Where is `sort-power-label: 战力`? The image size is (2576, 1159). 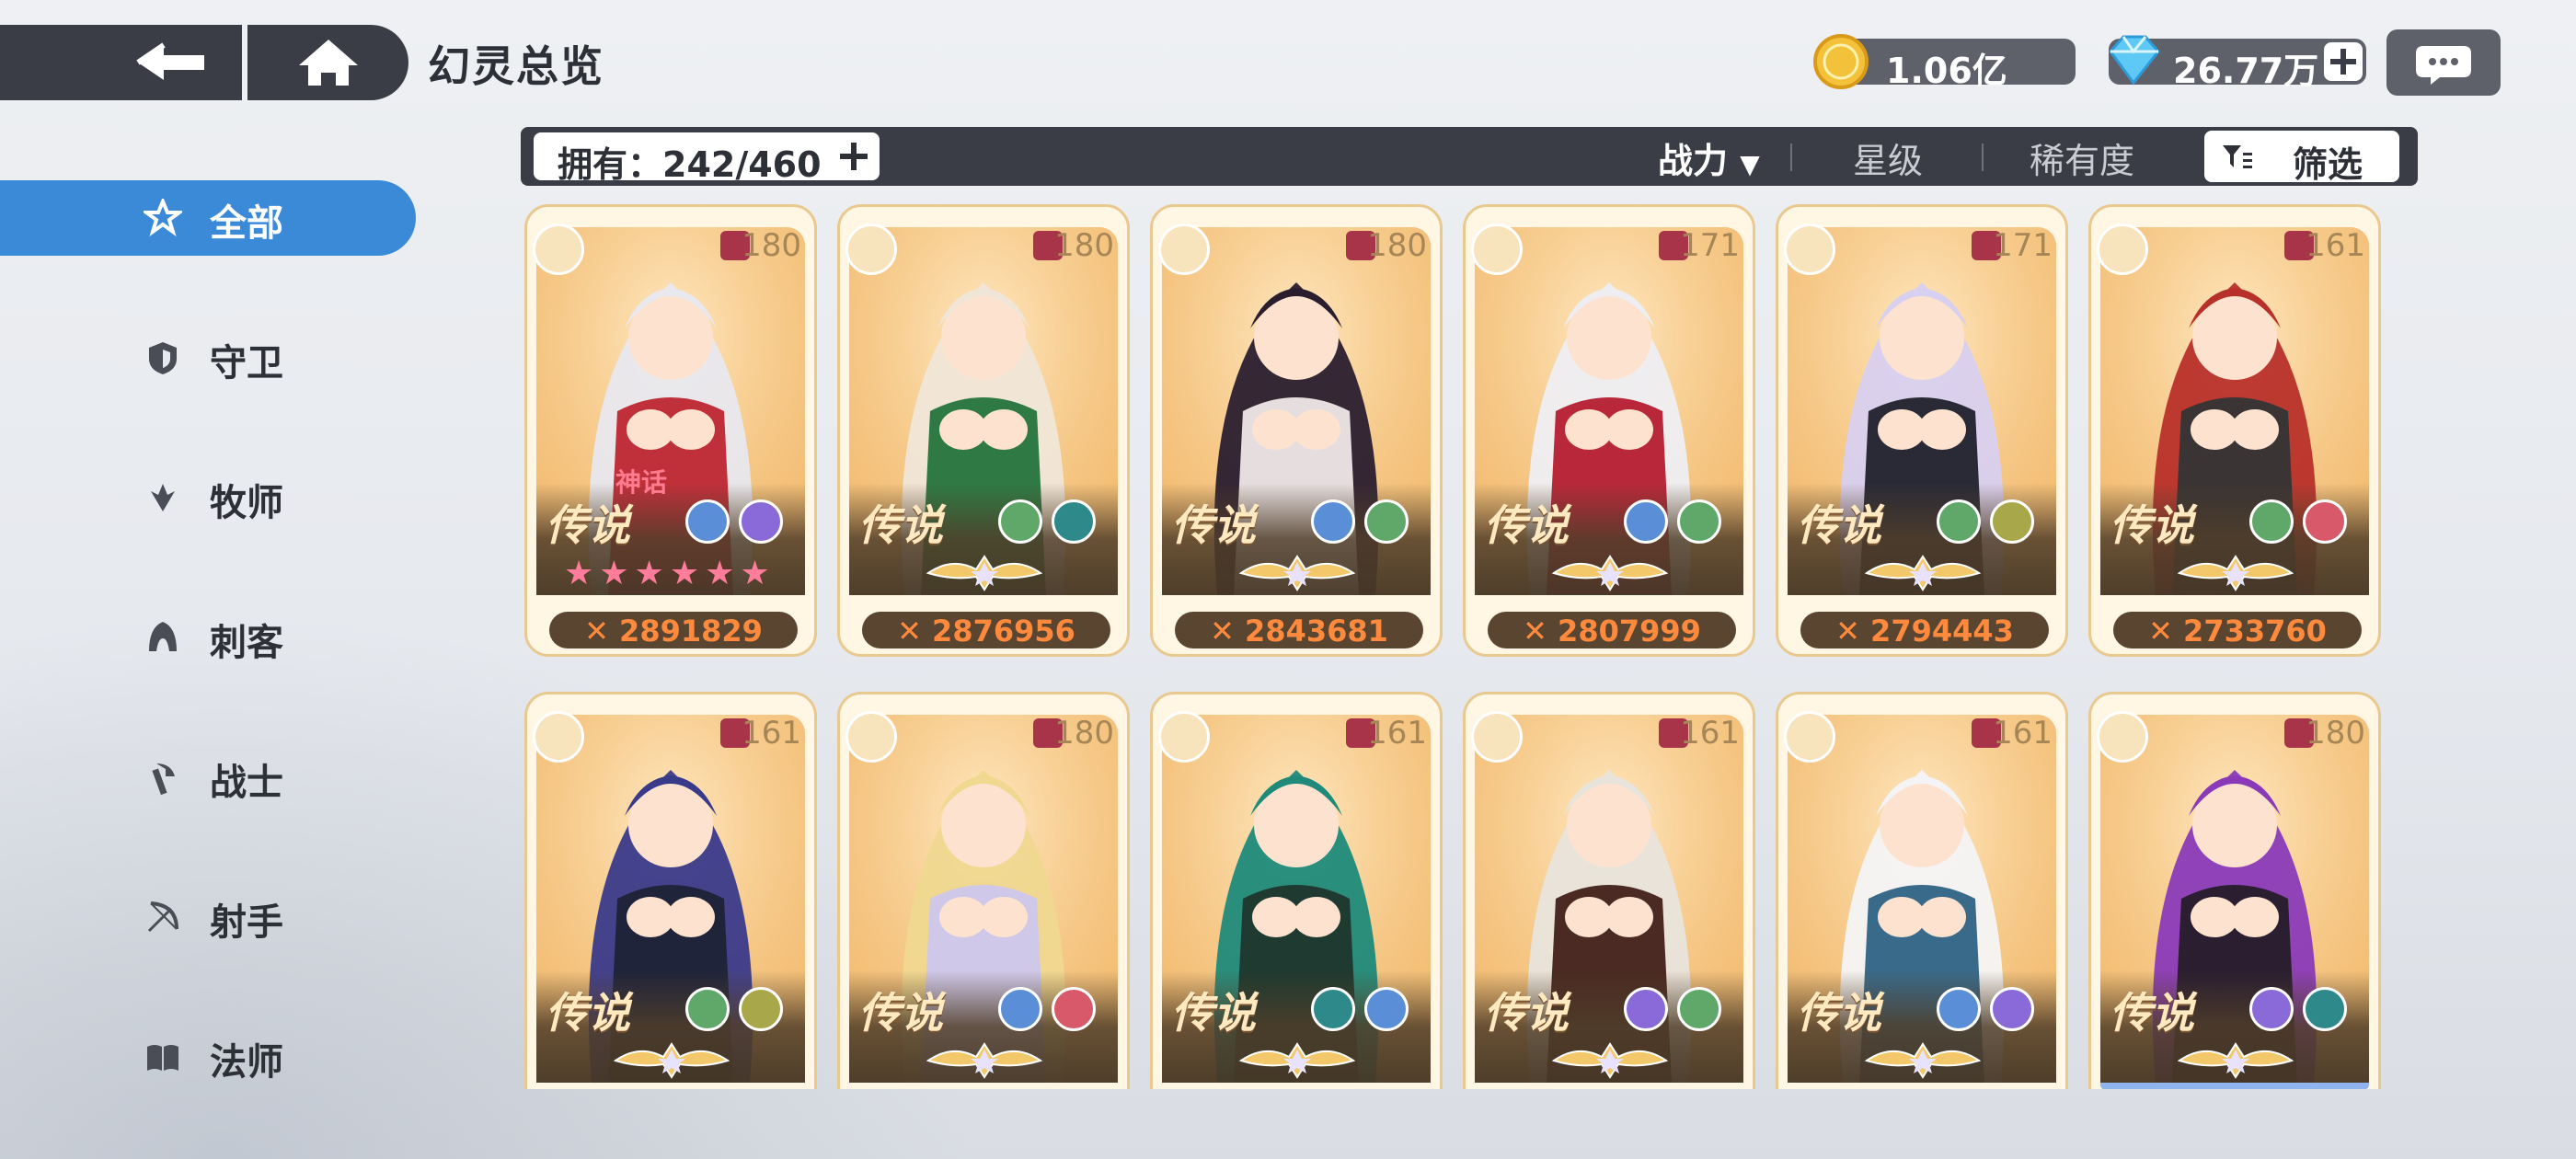
sort-power-label: 战力 is located at coordinates (1693, 161).